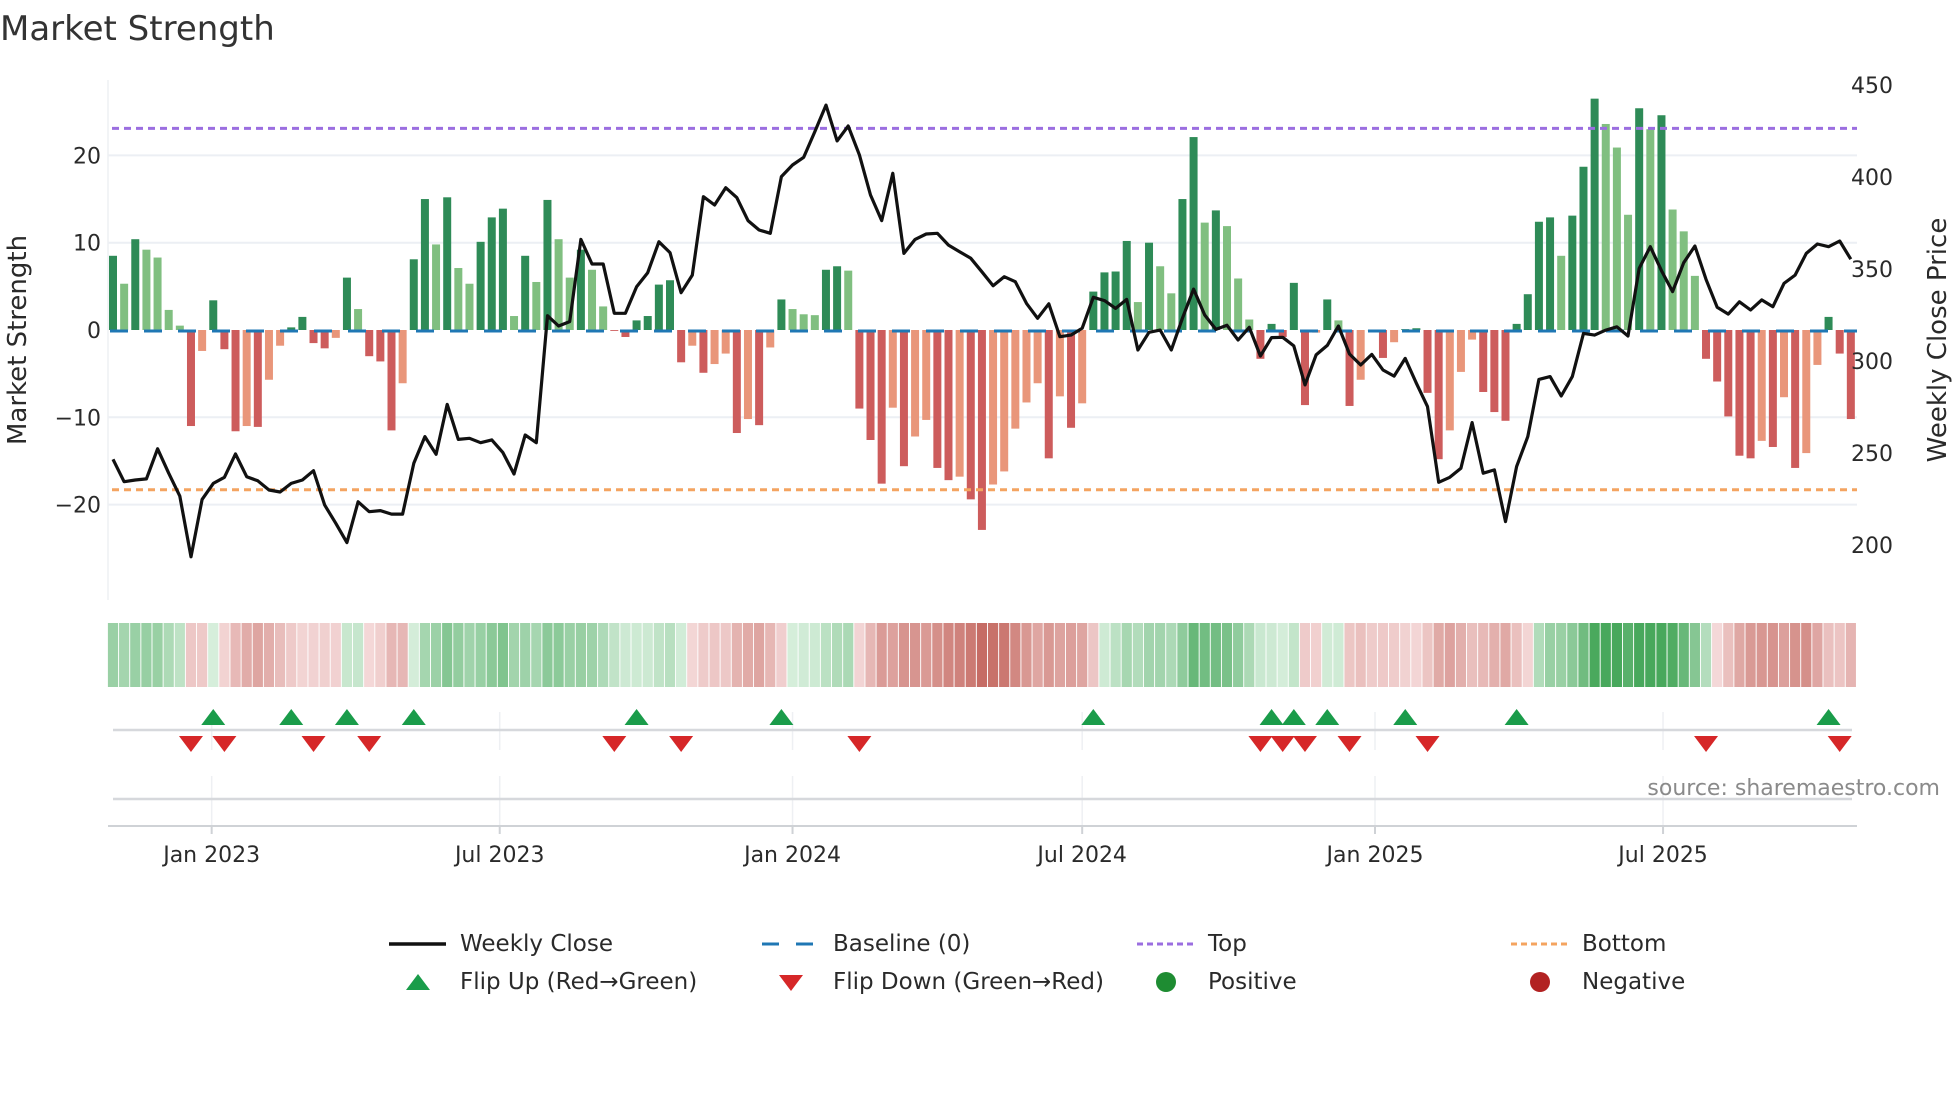  I want to click on legend-item: Flip Down (Green→Red), so click(933, 982).